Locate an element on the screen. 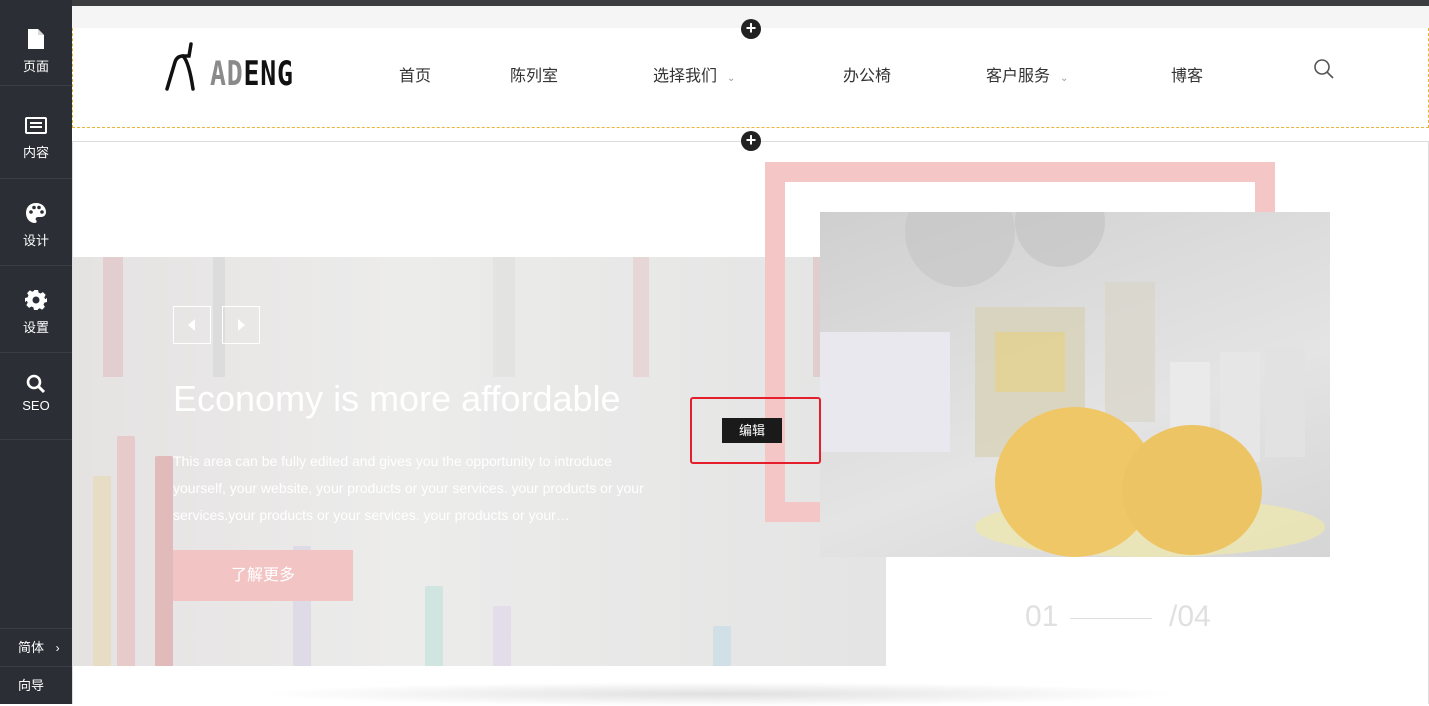  nav-item-blog: 博客 is located at coordinates (1187, 74).